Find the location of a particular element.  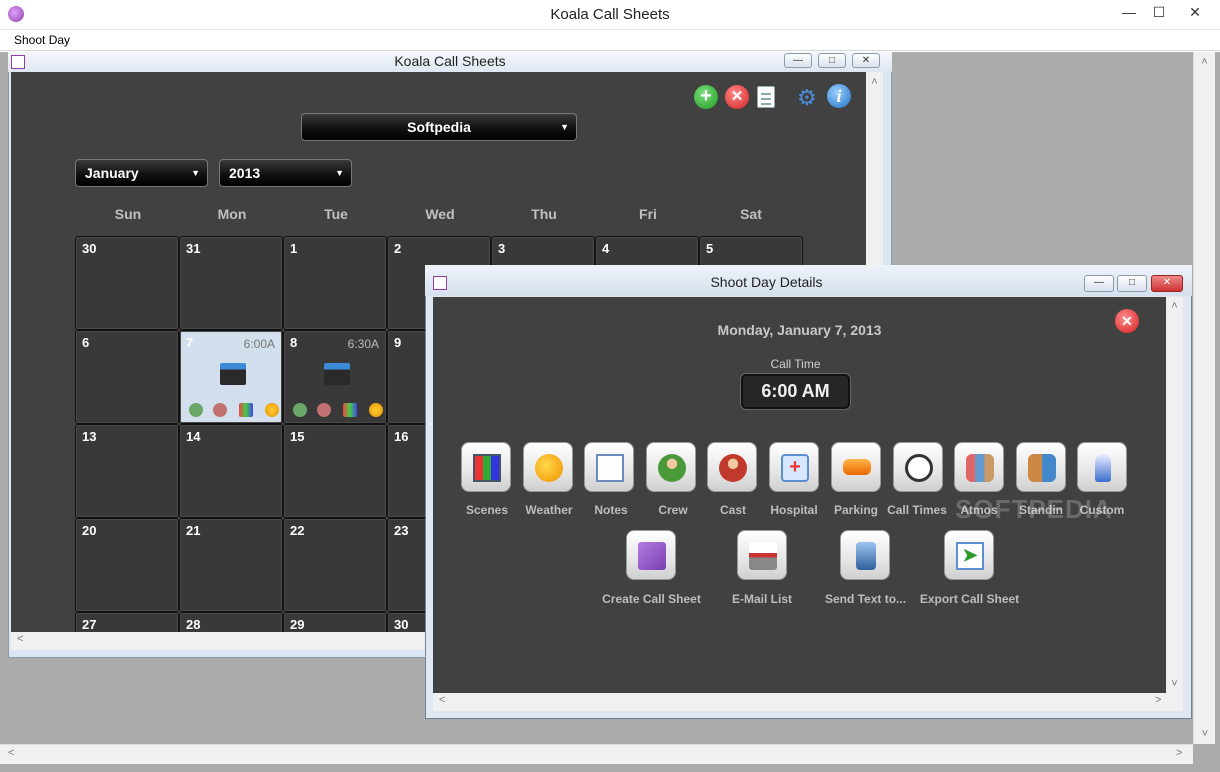

create-call-sheet-button is located at coordinates (651, 555).